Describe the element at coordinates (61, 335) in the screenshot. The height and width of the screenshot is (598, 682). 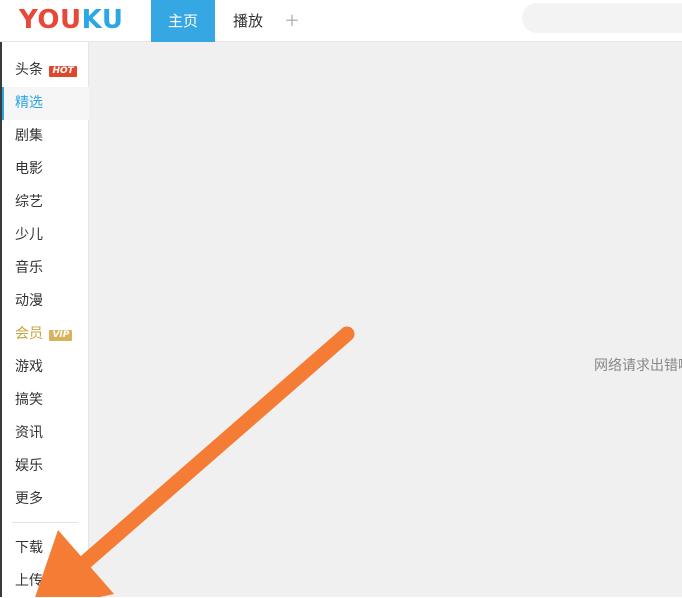
I see `vip-badge: VIP` at that location.